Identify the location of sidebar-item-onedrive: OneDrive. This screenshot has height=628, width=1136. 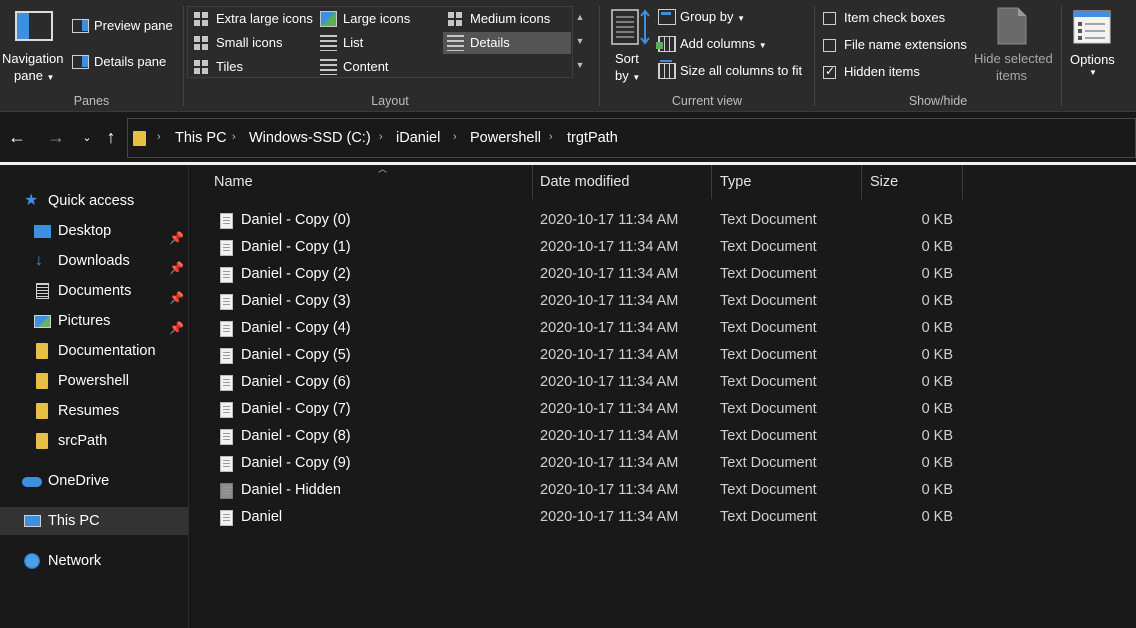
(94, 481).